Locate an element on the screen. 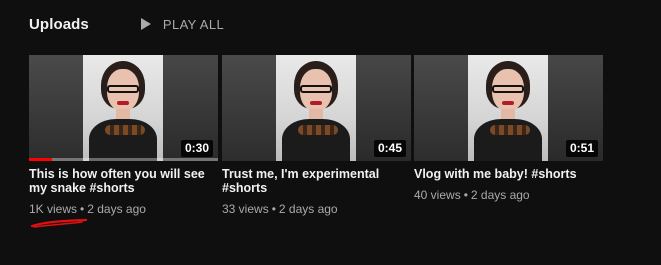 The image size is (661, 265). view-count: 40 views is located at coordinates (437, 195).